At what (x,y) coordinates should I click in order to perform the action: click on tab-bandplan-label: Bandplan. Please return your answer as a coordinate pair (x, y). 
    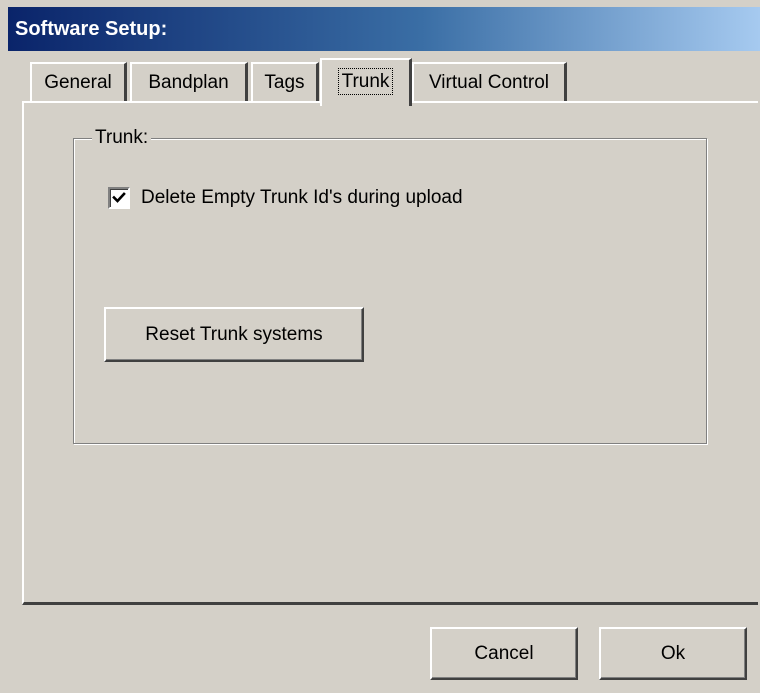
    Looking at the image, I should click on (188, 82).